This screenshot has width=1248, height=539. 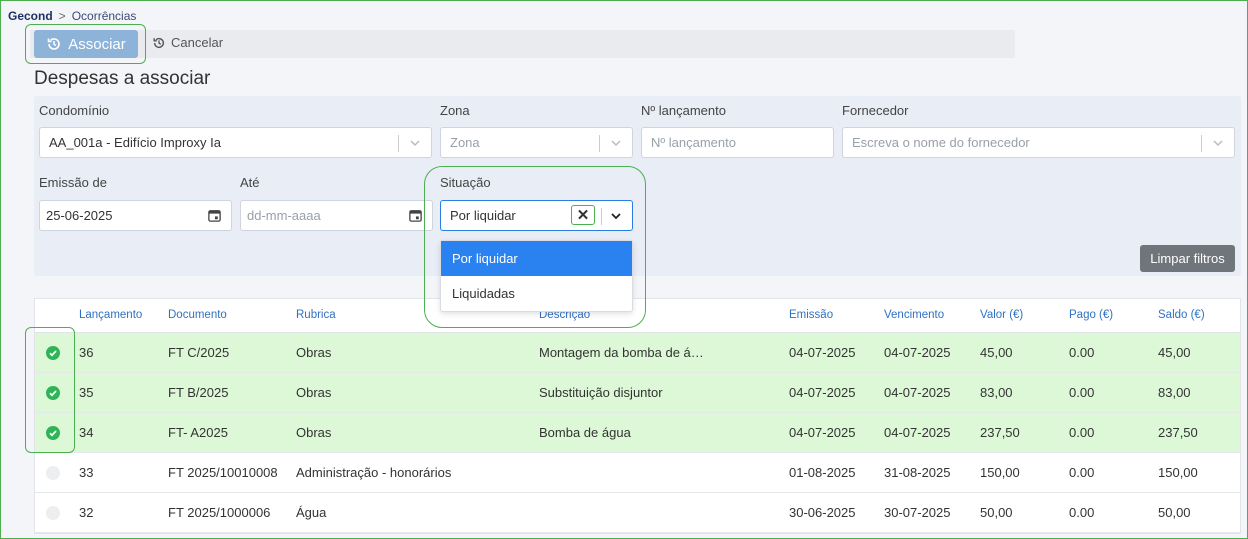 What do you see at coordinates (1174, 512) in the screenshot?
I see `cell-saldo: 50,00` at bounding box center [1174, 512].